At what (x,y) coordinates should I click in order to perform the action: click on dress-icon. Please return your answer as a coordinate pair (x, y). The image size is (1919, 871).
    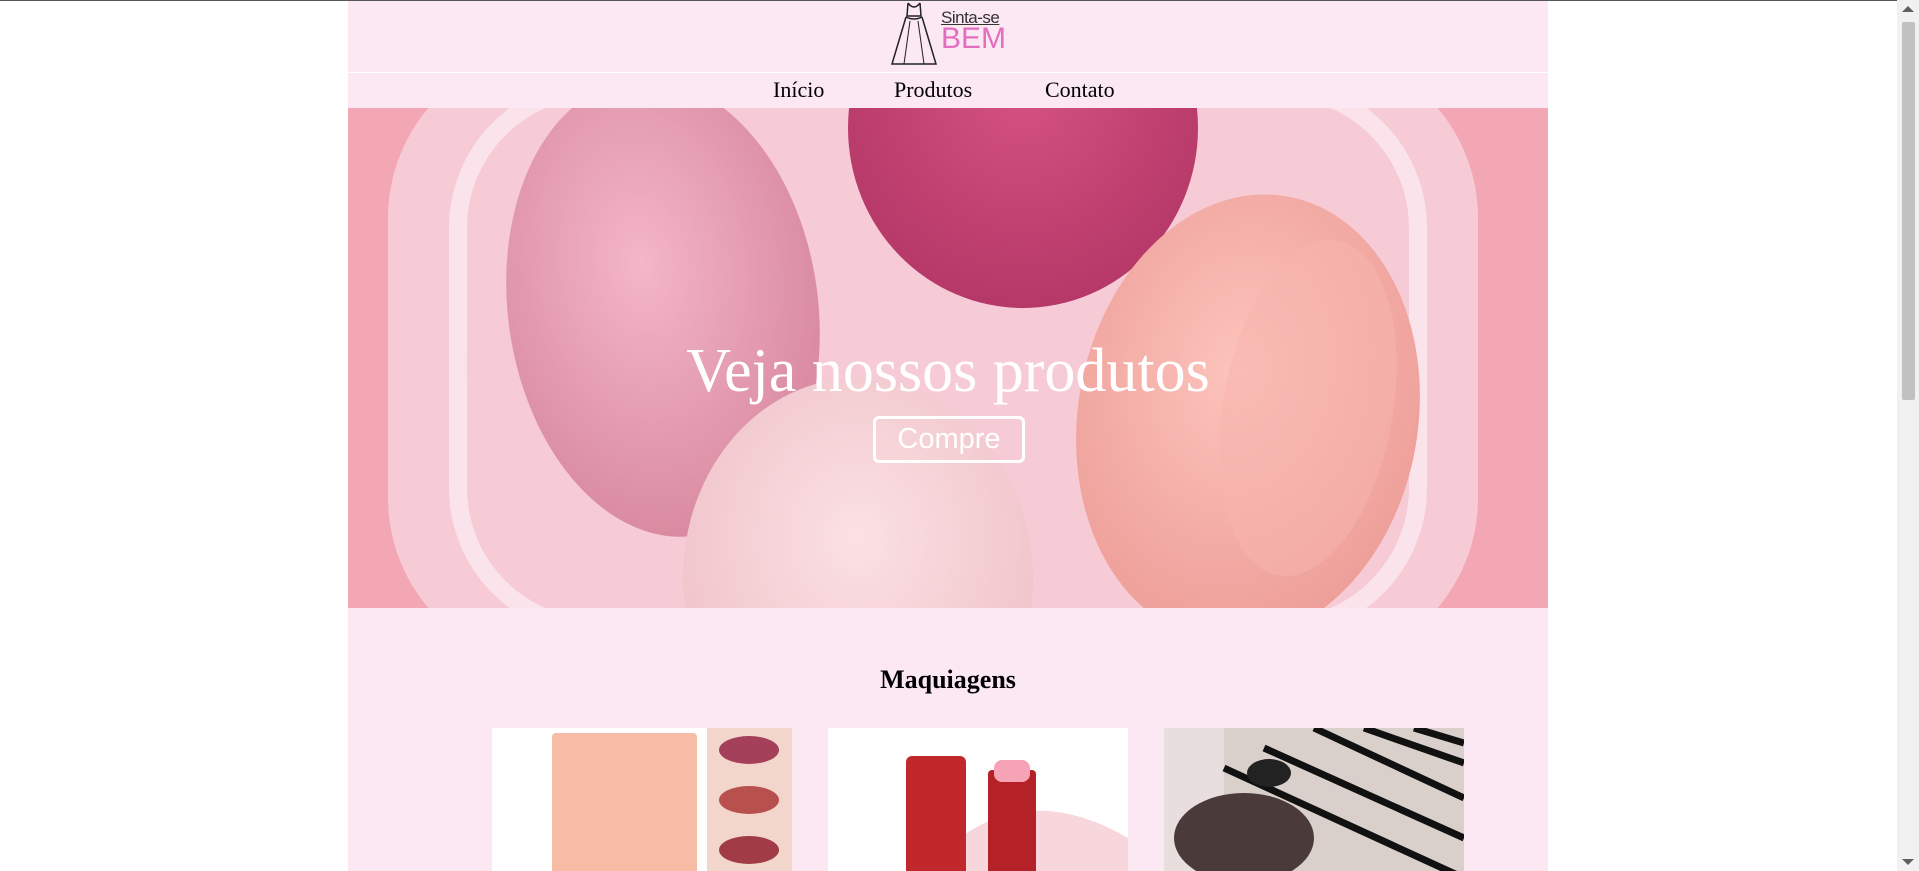
    Looking at the image, I should click on (914, 33).